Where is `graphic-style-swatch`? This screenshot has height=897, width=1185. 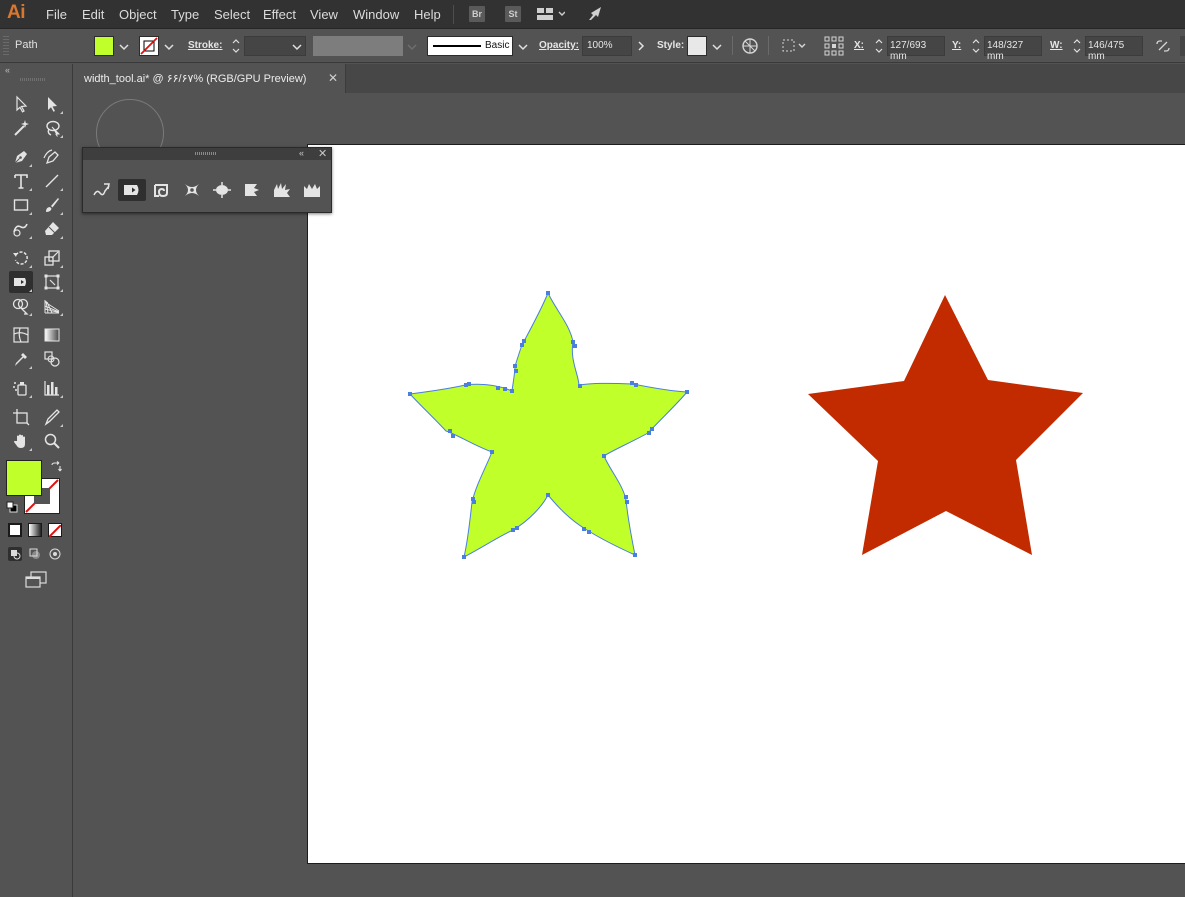 graphic-style-swatch is located at coordinates (697, 46).